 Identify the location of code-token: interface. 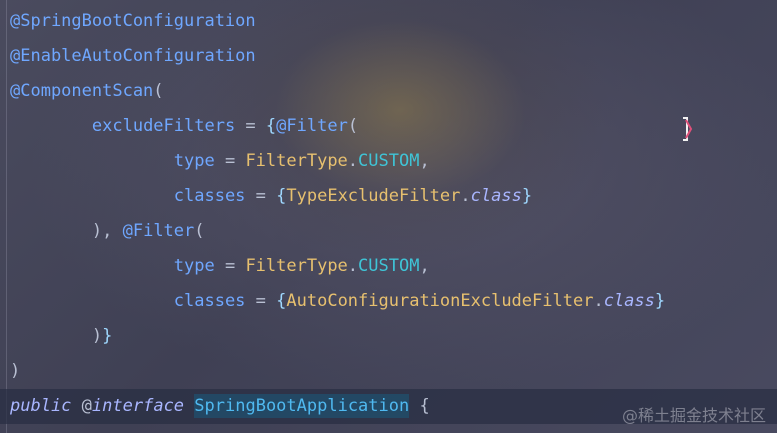
(138, 406).